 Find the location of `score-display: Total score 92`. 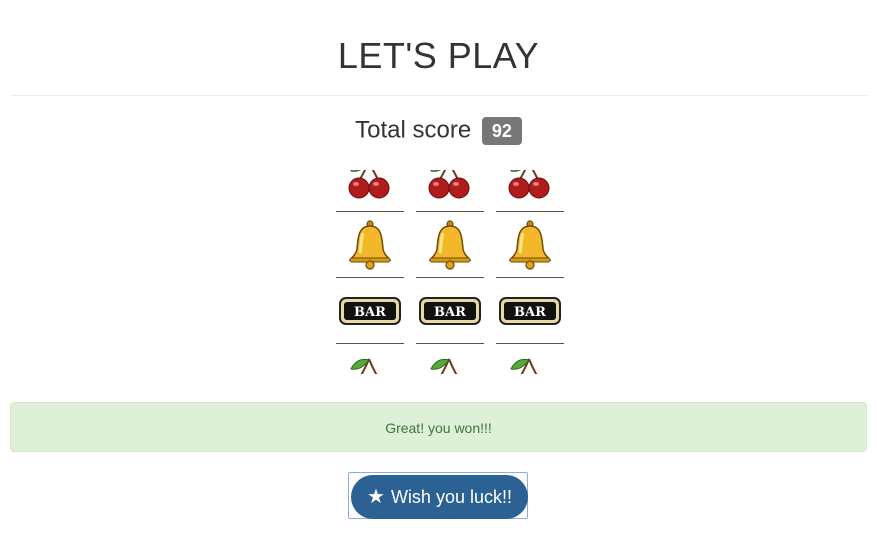

score-display: Total score 92 is located at coordinates (438, 130).